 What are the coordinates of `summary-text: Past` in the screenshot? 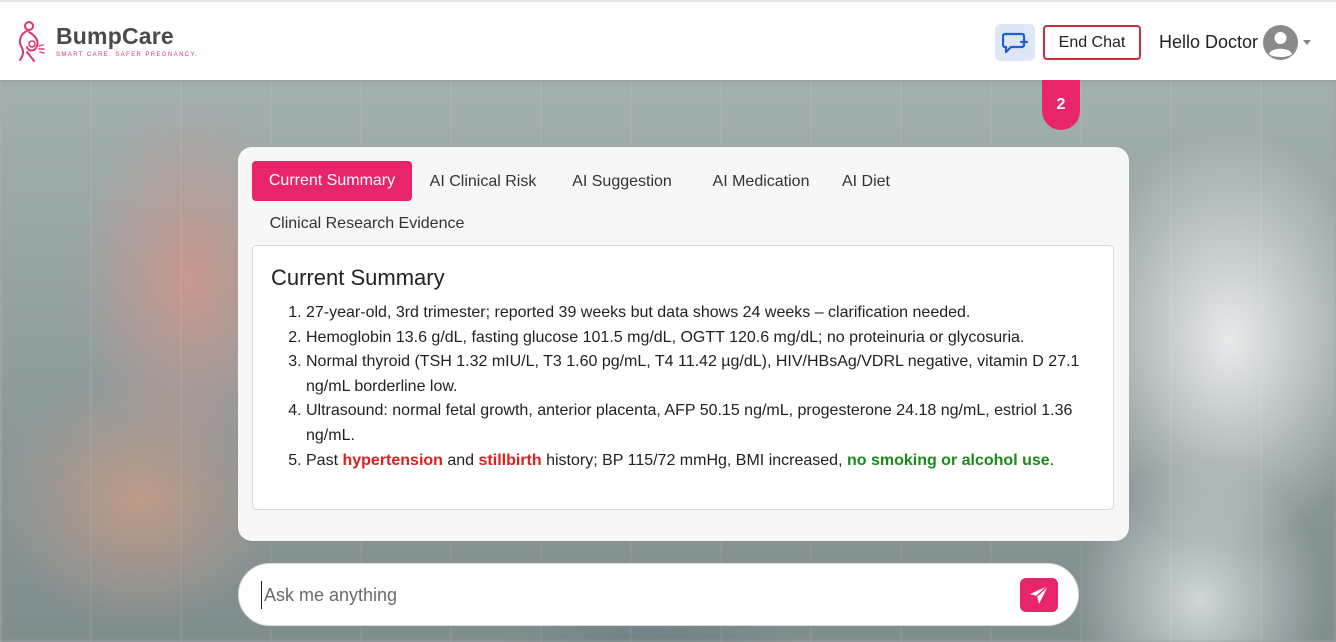 It's located at (324, 460).